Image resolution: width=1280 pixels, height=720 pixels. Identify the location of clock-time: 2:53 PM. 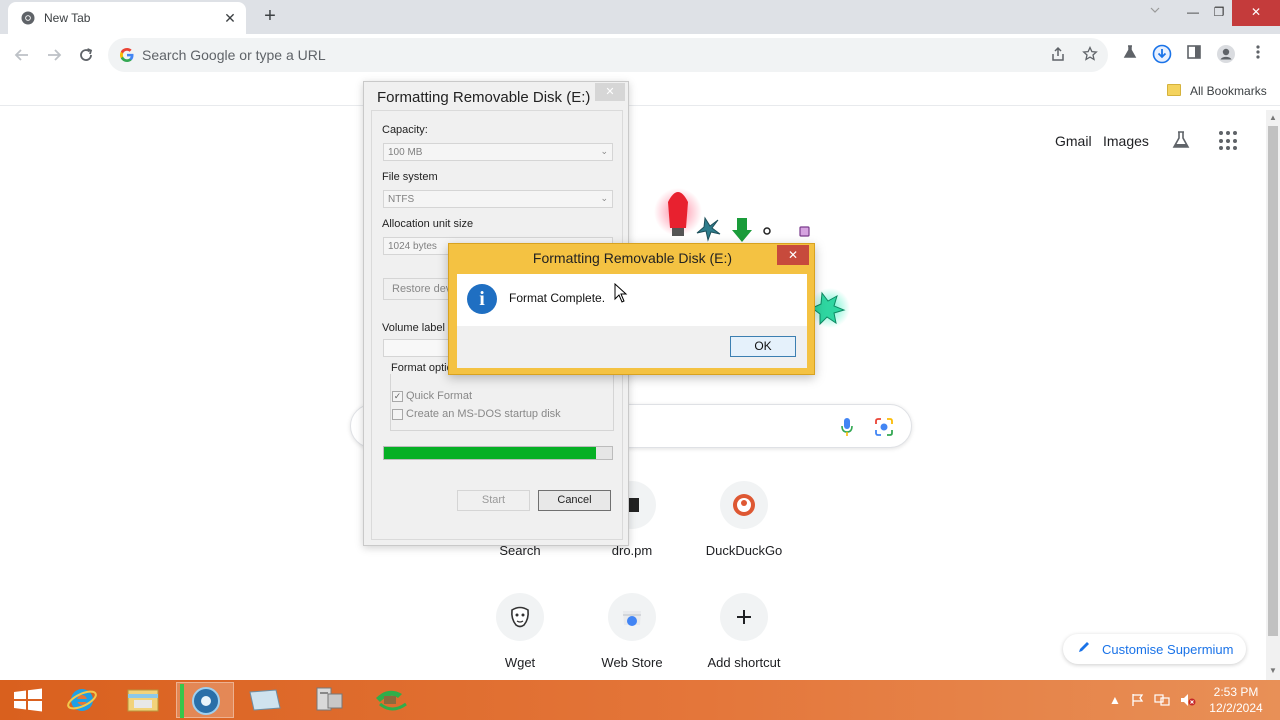
(1236, 692).